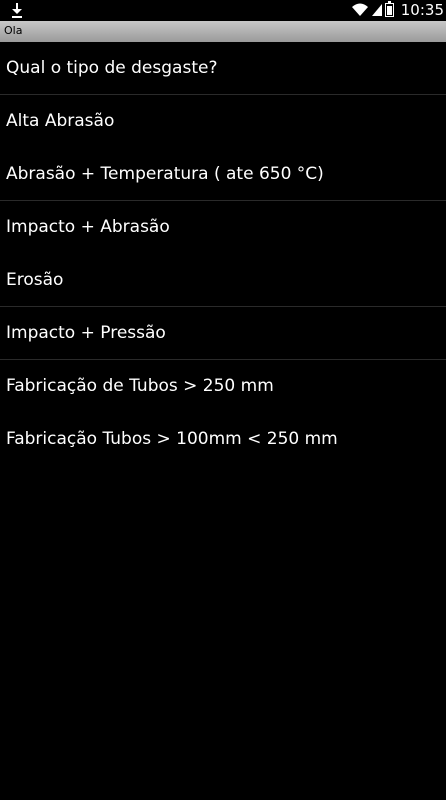 The width and height of the screenshot is (446, 800). Describe the element at coordinates (389, 10) in the screenshot. I see `battery-icon` at that location.